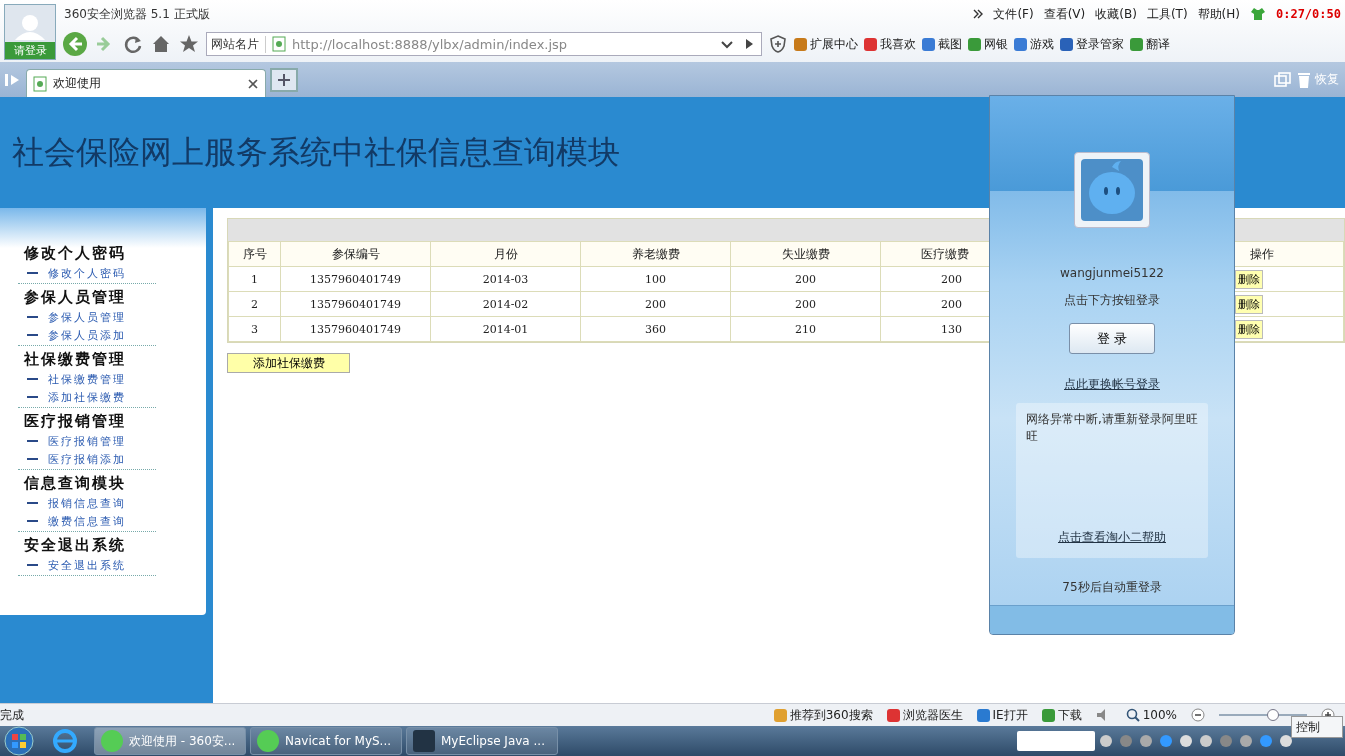  I want to click on sidebar-link: 安全退出系统, so click(87, 565).